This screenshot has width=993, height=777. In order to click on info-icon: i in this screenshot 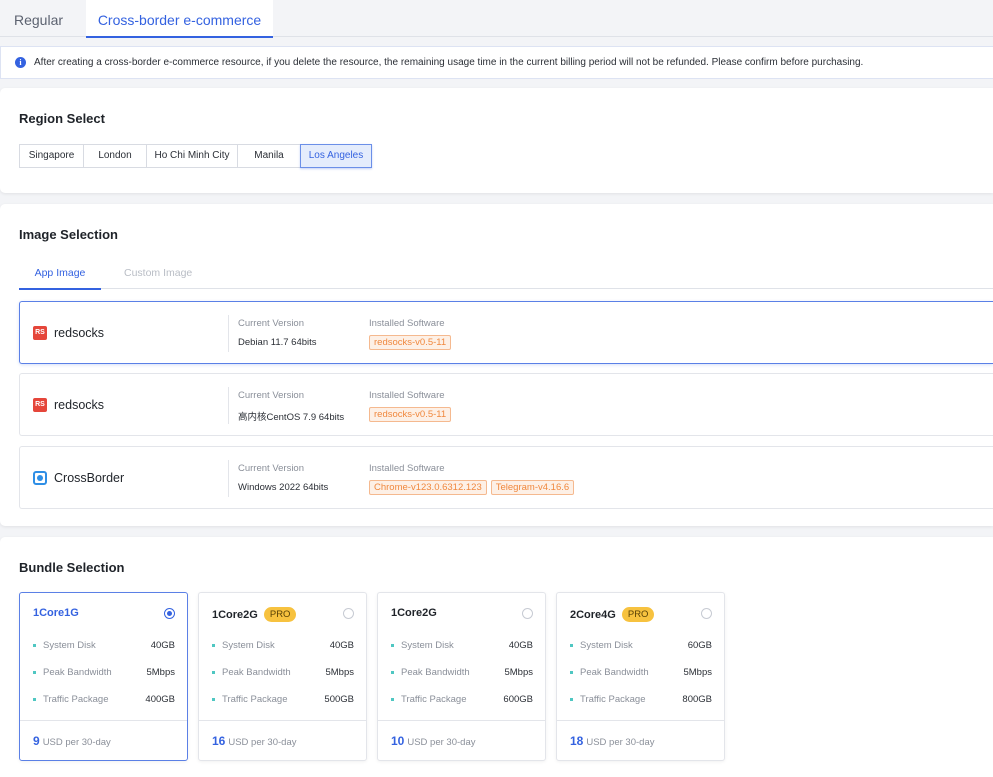, I will do `click(20, 62)`.